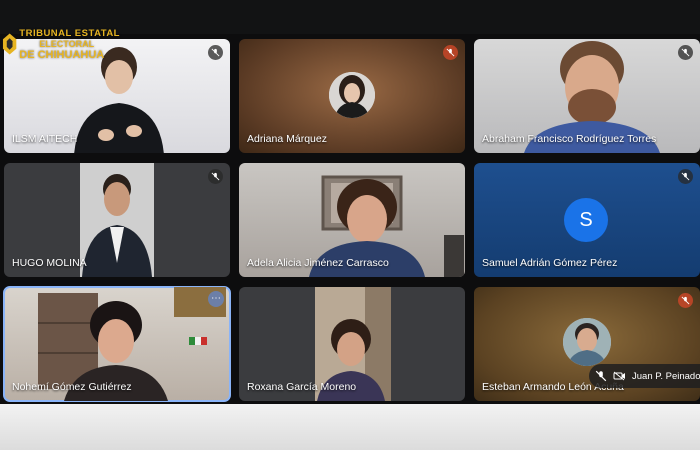 The width and height of the screenshot is (700, 450). I want to click on more-options-icon: ⋯, so click(216, 299).